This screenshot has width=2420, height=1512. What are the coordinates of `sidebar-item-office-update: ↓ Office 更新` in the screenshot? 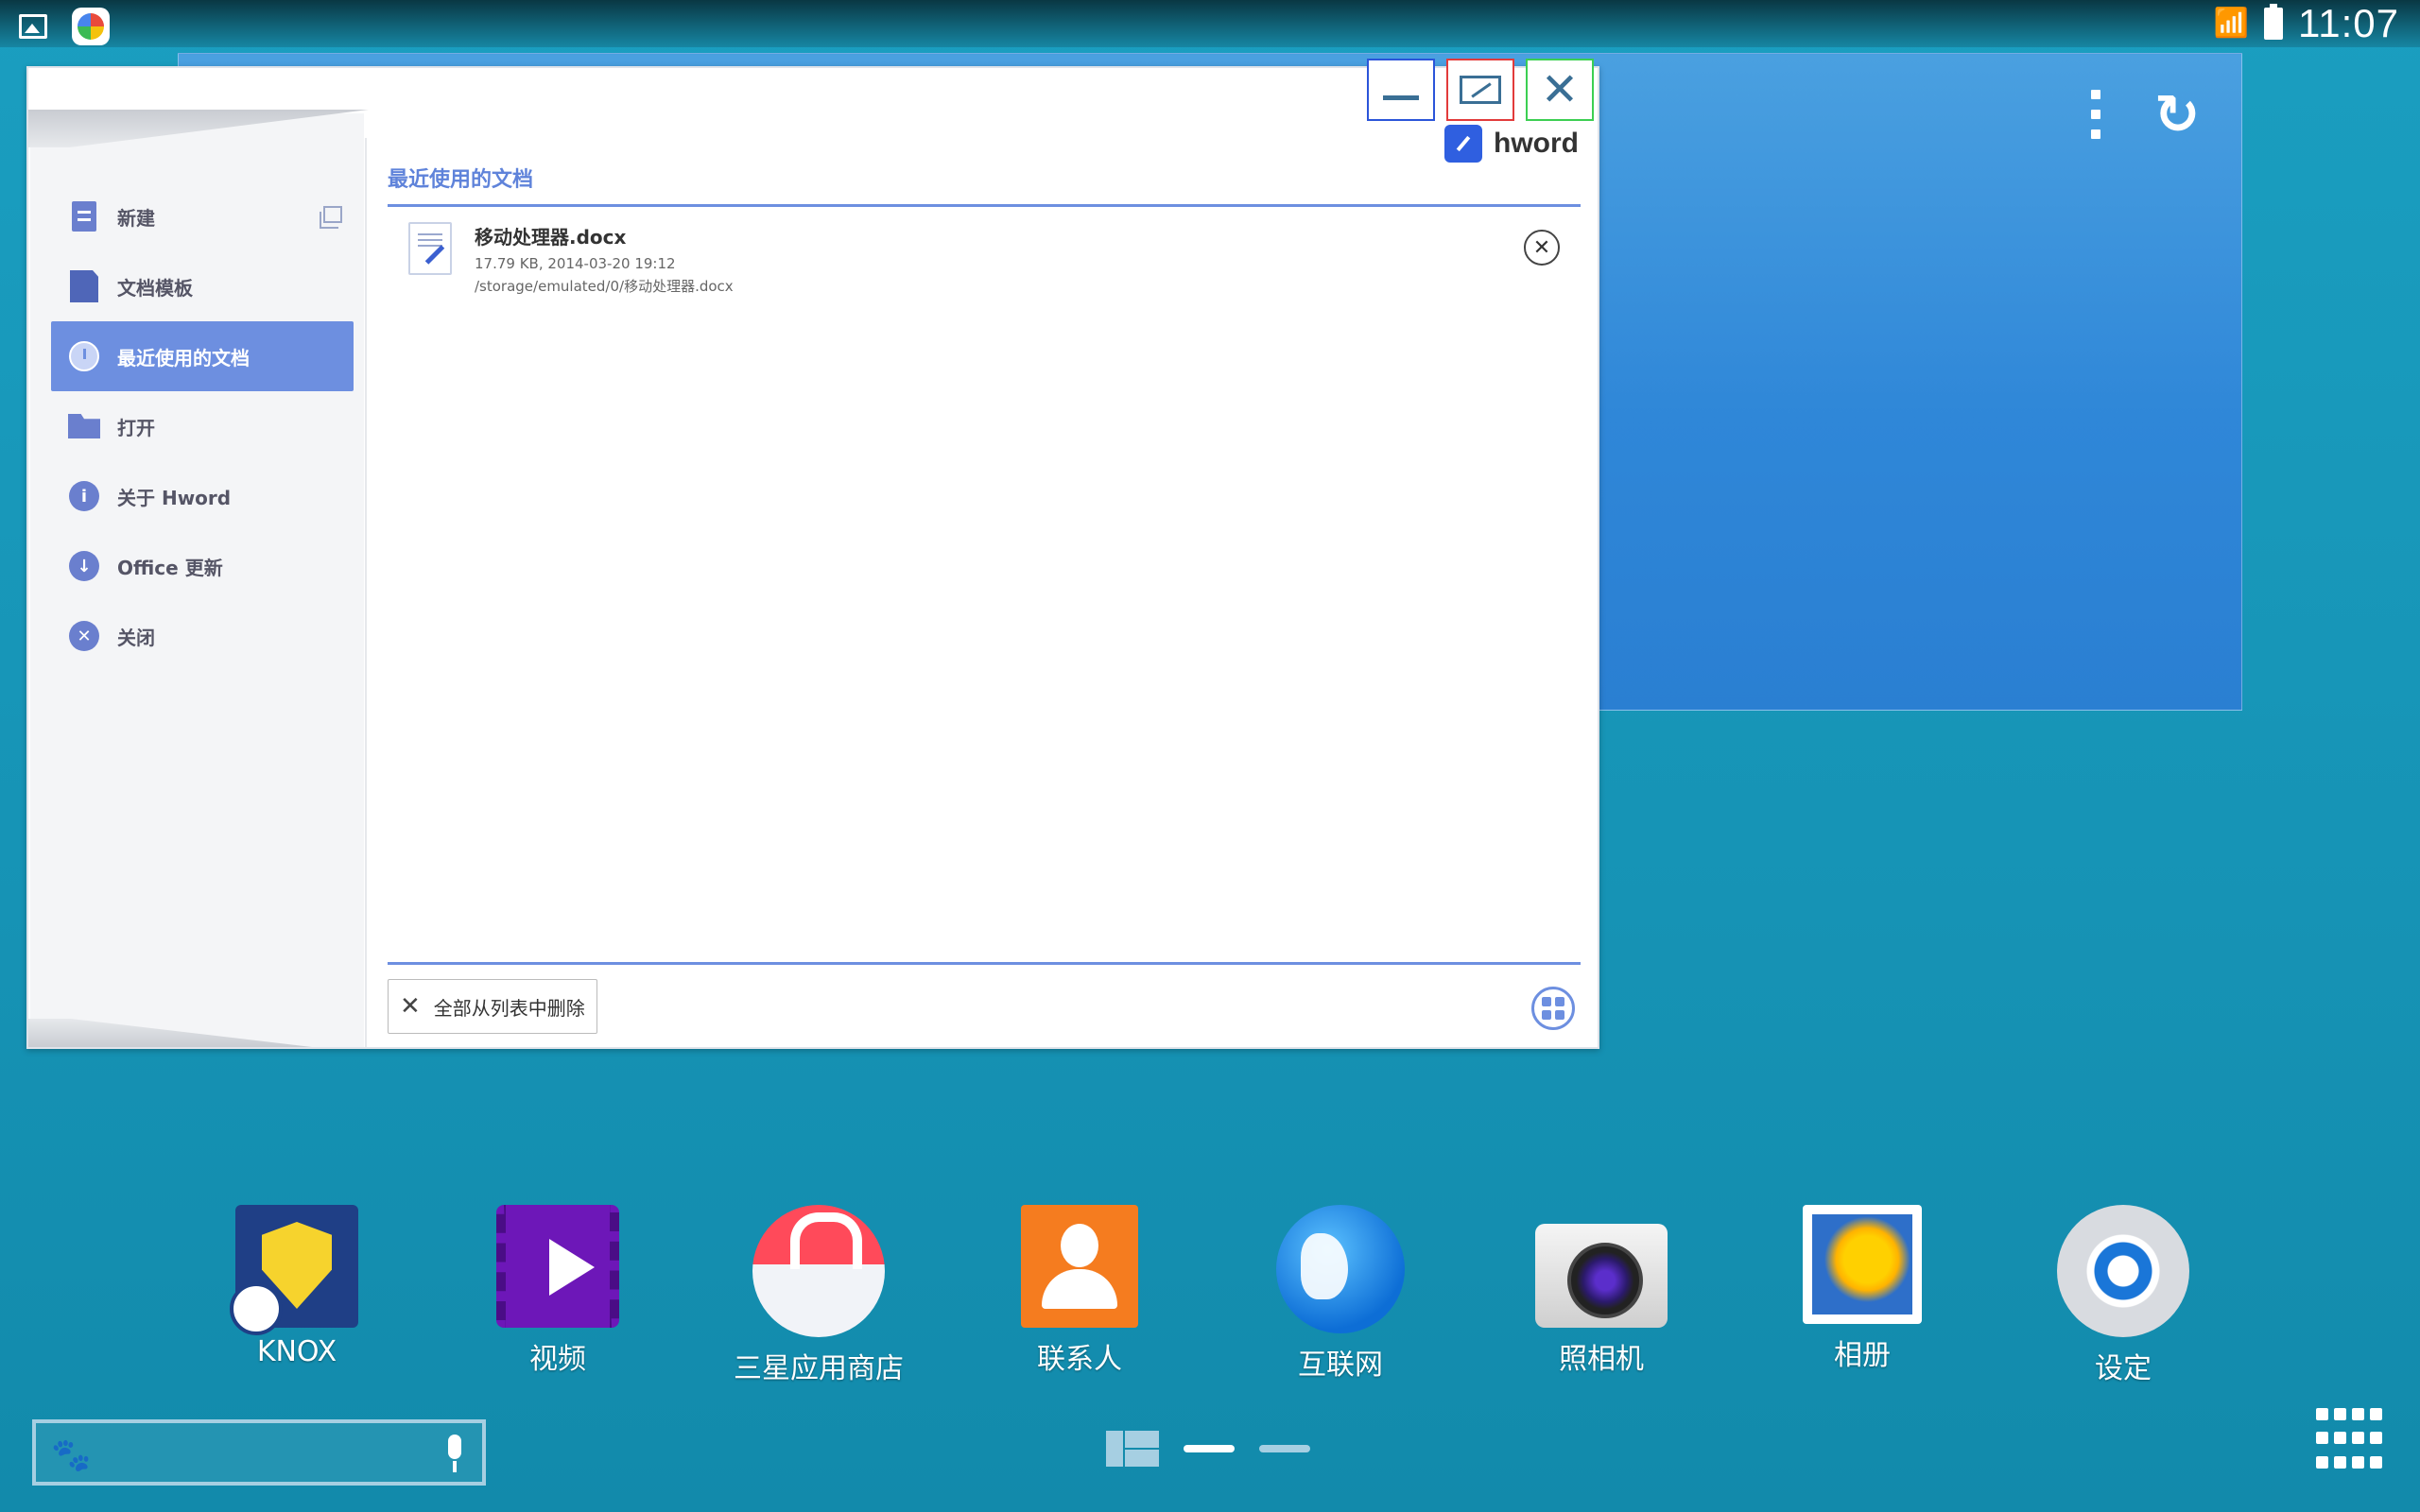 It's located at (202, 566).